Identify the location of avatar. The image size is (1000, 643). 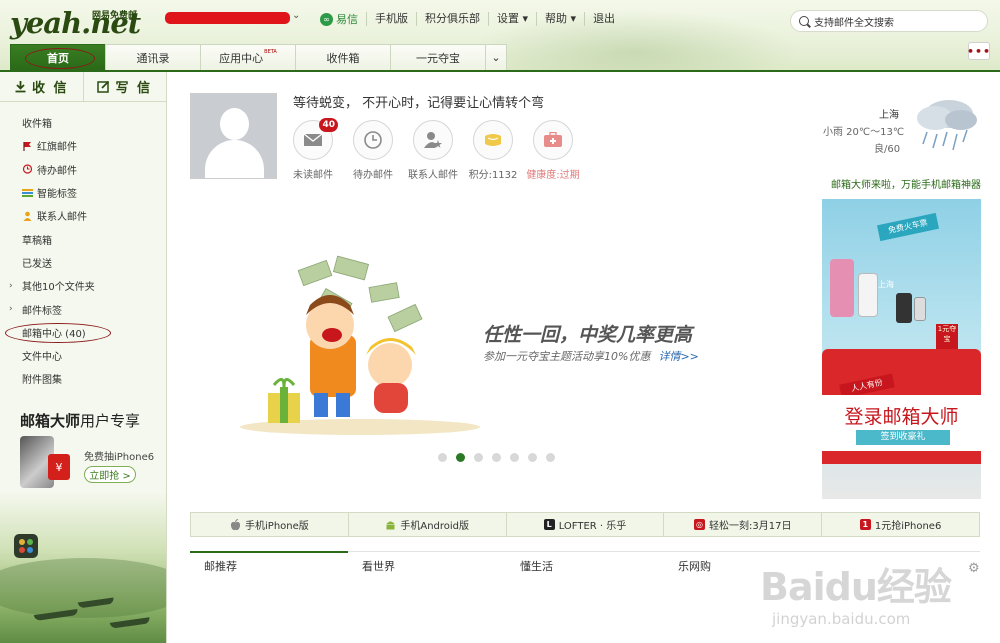
(233, 136).